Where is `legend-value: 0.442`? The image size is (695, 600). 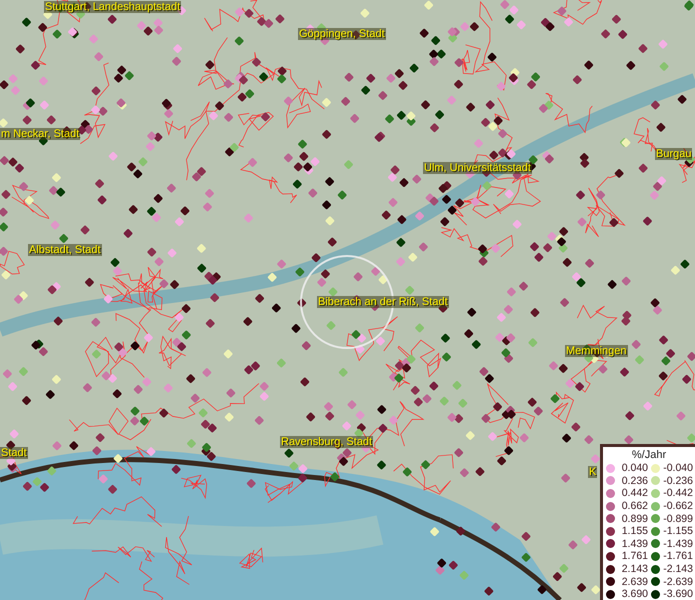
legend-value: 0.442 is located at coordinates (634, 493).